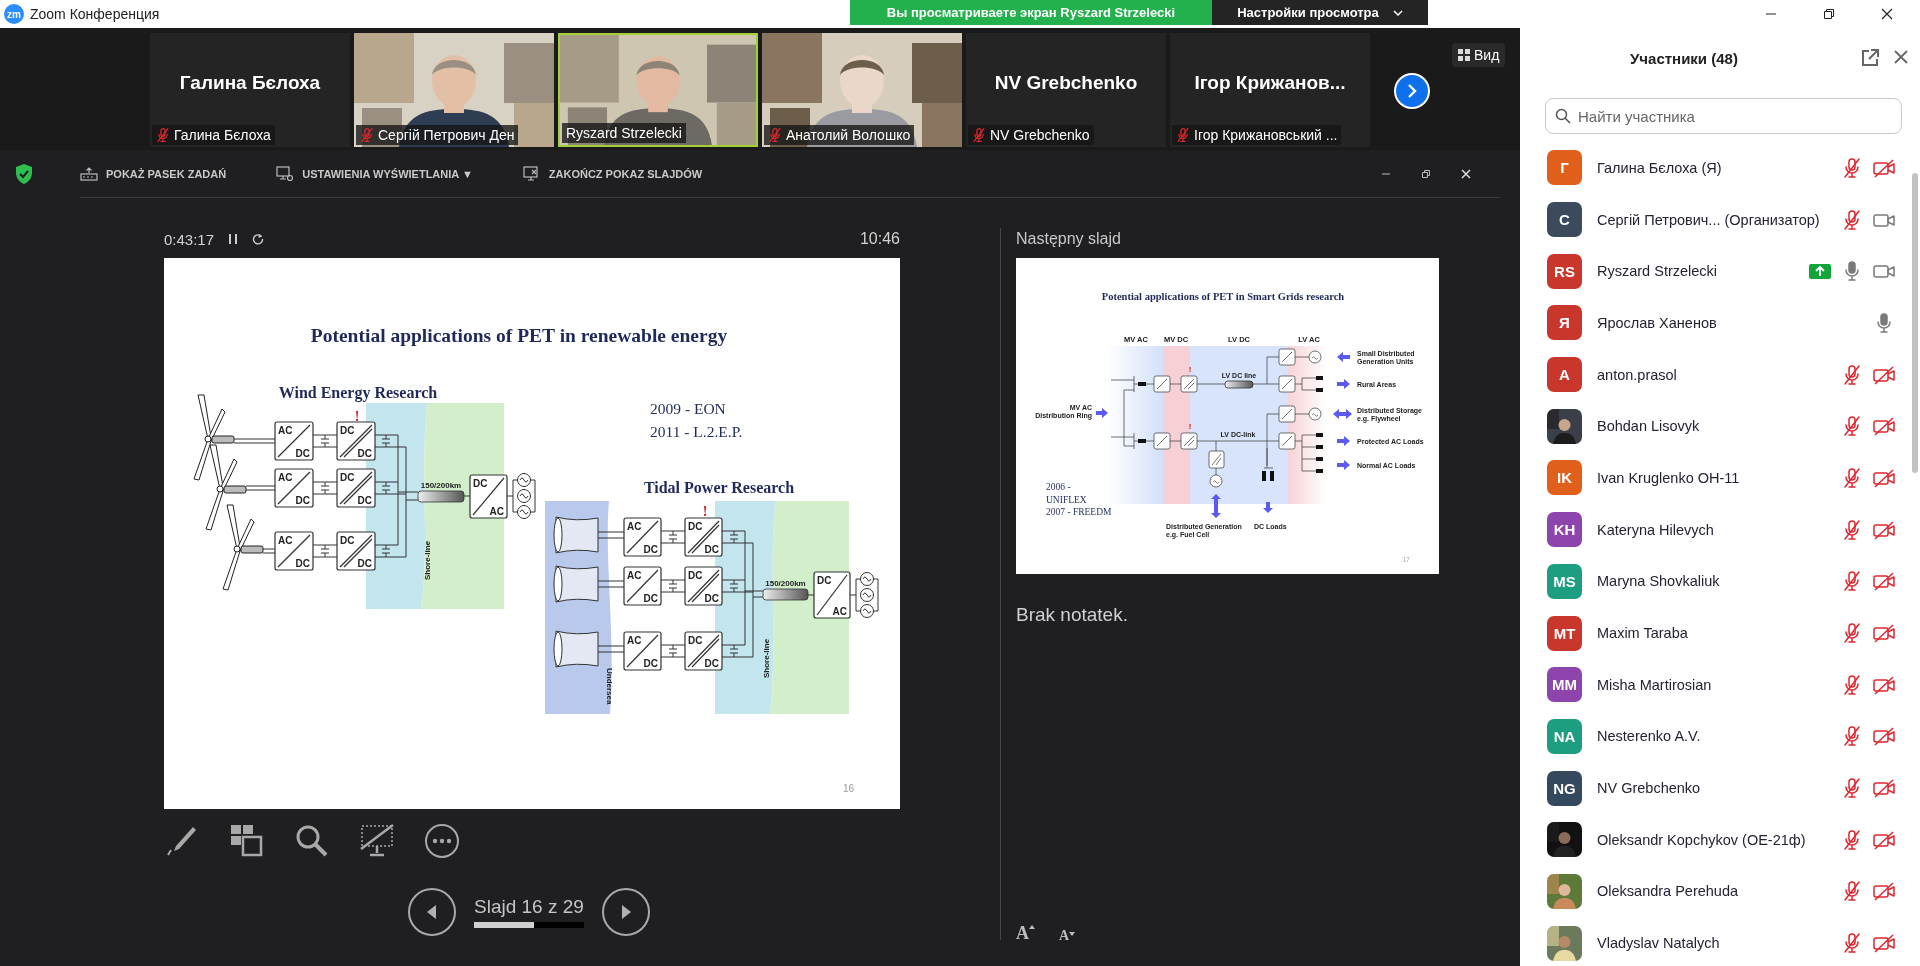 The width and height of the screenshot is (1920, 966). I want to click on slide-counter: Slajd 16 z 29, so click(529, 907).